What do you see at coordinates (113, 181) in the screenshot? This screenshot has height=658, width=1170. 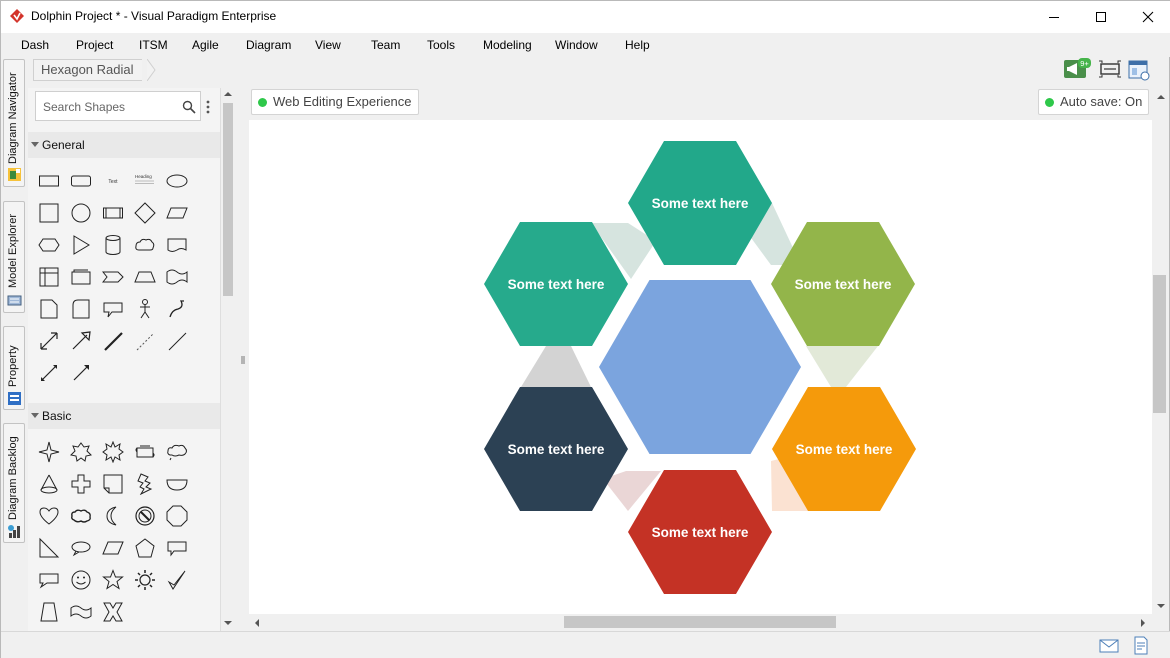 I see `text-shape-icon: Text` at bounding box center [113, 181].